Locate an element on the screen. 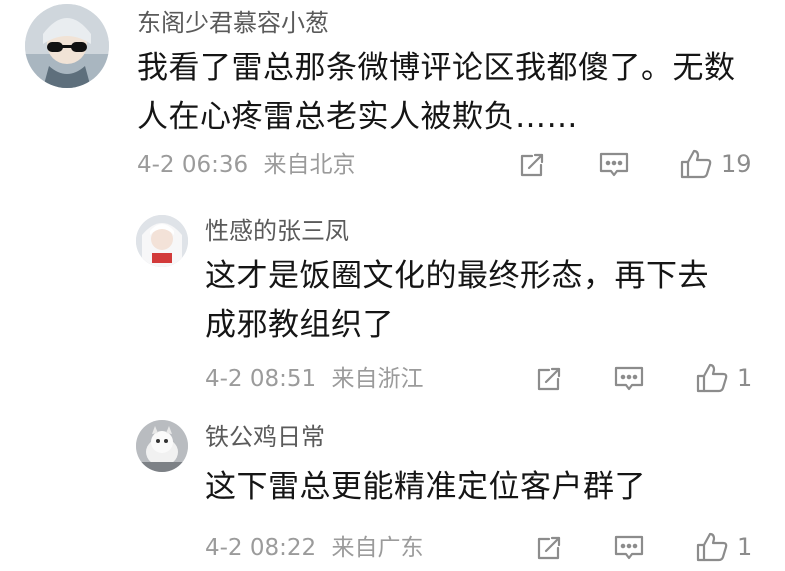  comment-meta: 4-2 08:22 来自广东 is located at coordinates (314, 548).